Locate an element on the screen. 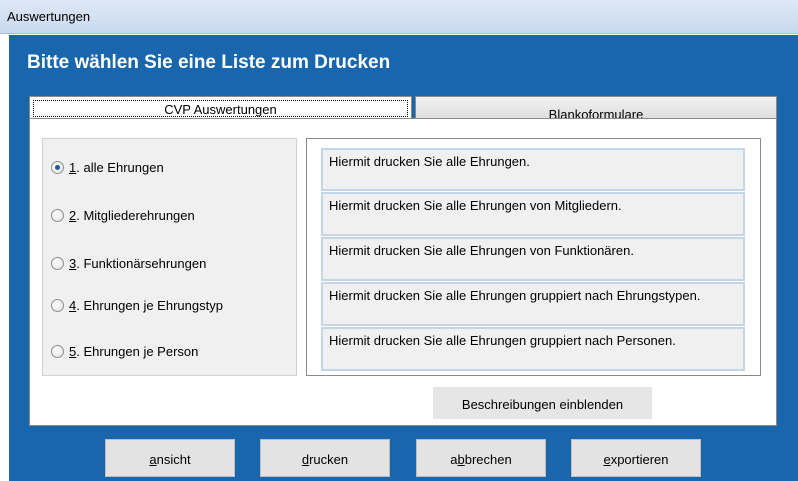  tab-cvp-auswertungen: CVP Auswertungen is located at coordinates (220, 107).